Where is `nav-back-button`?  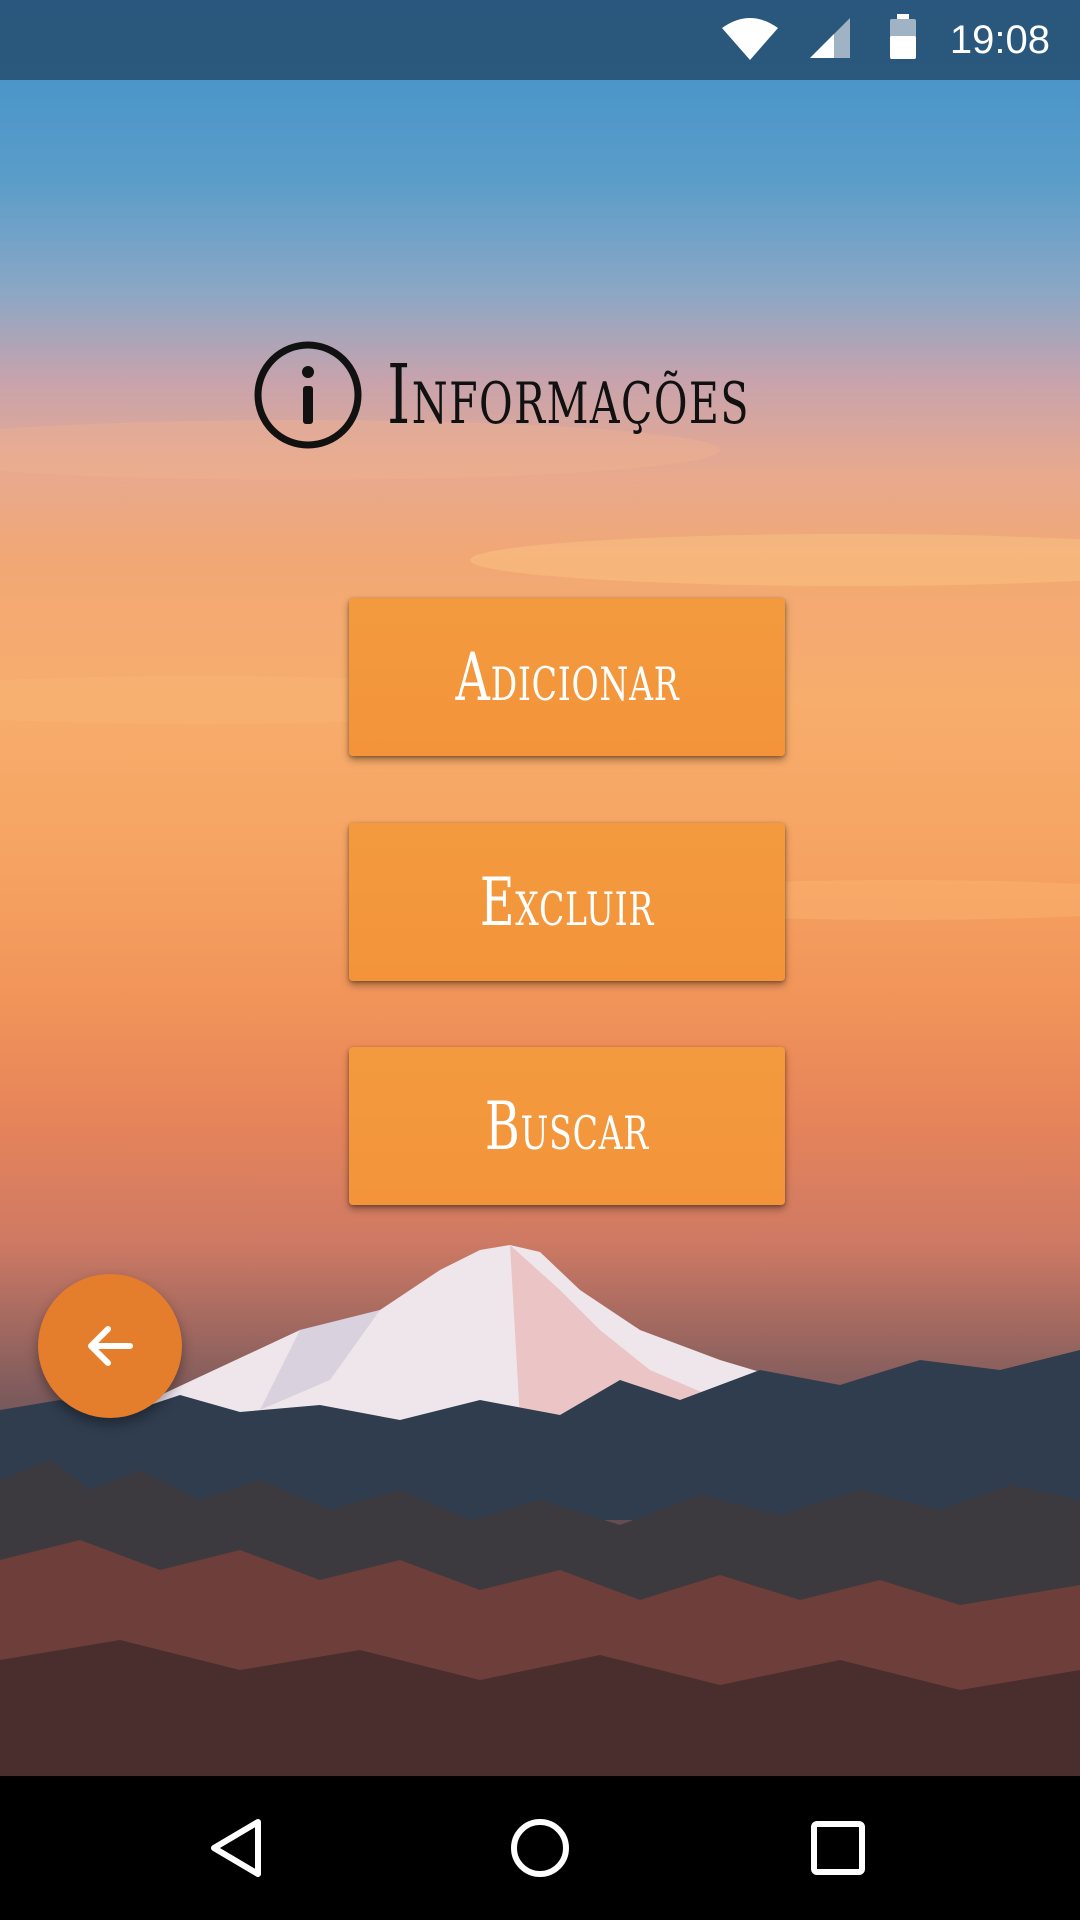 nav-back-button is located at coordinates (236, 1848).